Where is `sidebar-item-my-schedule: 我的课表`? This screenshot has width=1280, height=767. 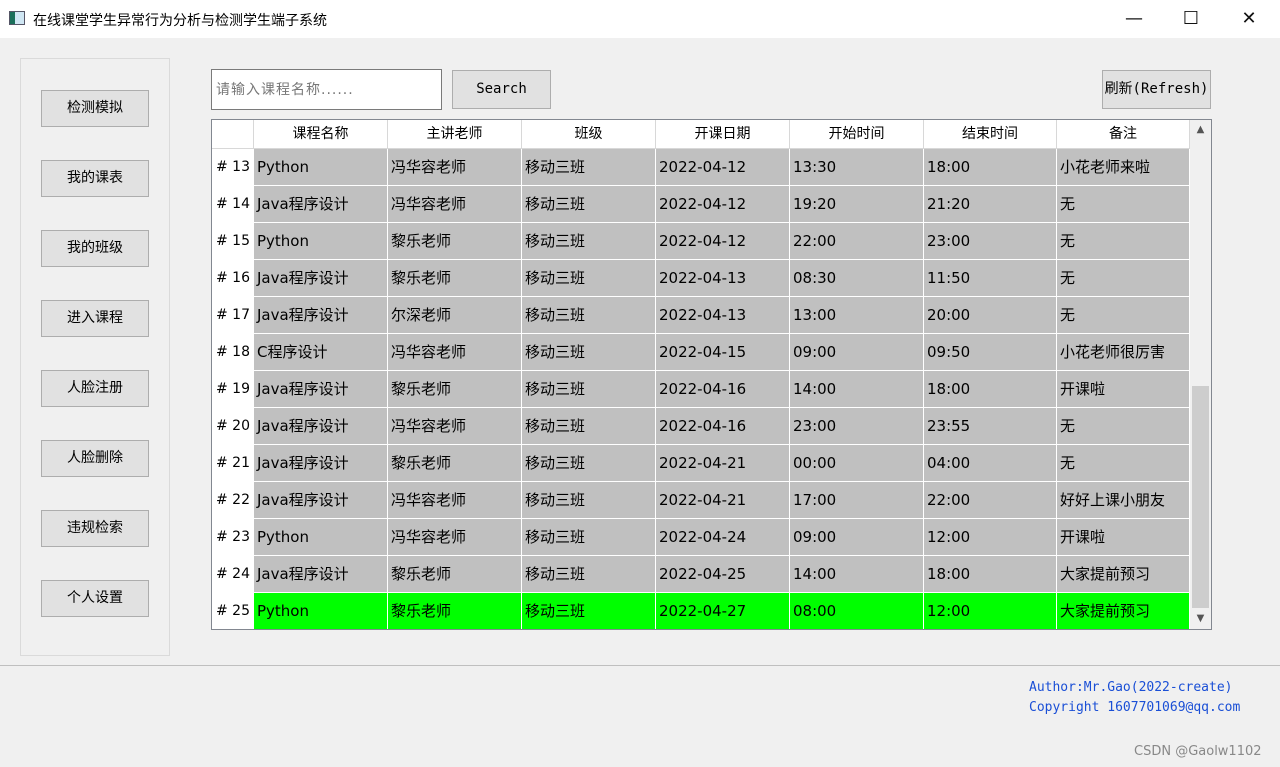 sidebar-item-my-schedule: 我的课表 is located at coordinates (95, 178).